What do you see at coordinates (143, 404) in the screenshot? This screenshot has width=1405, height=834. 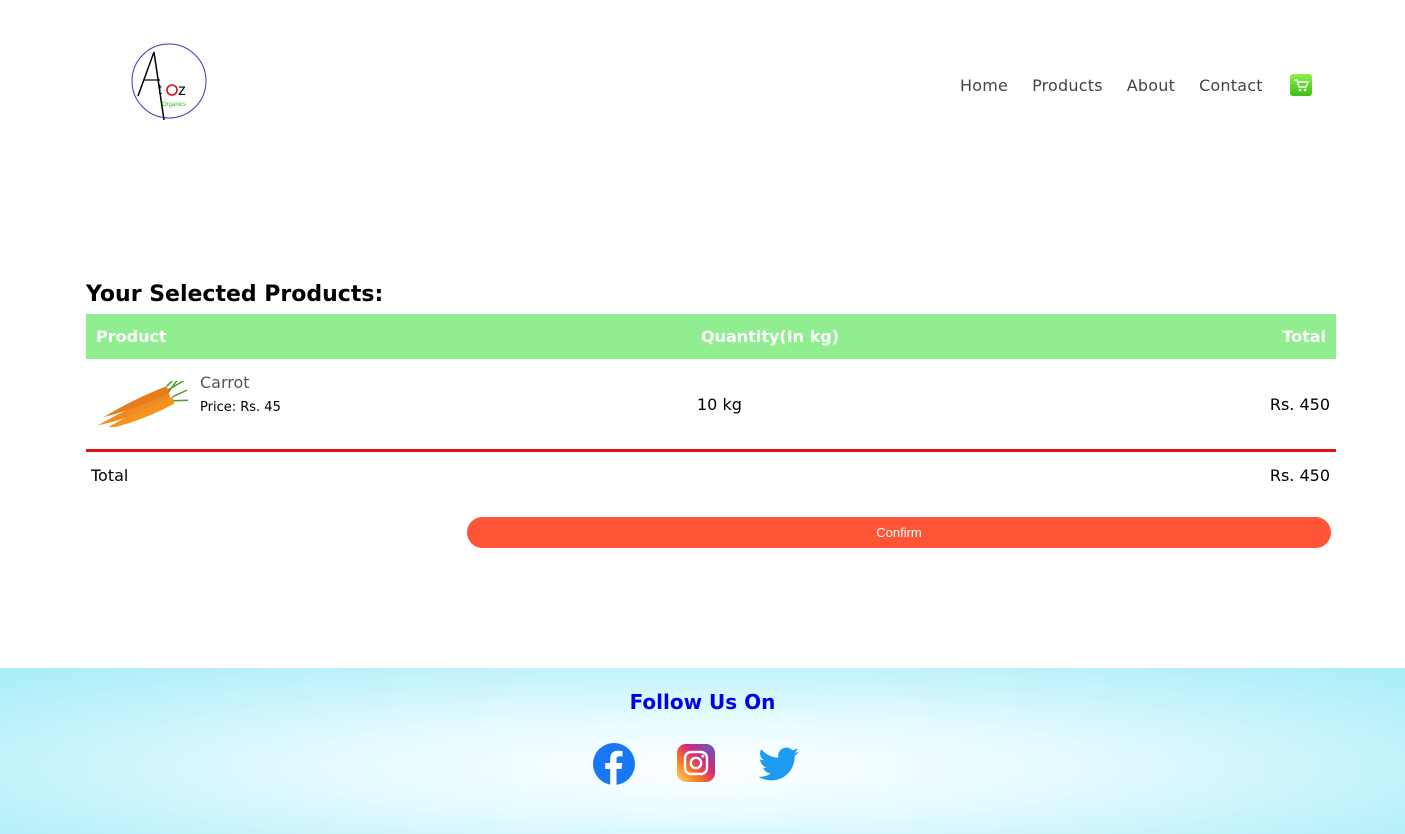 I see `carrot-image` at bounding box center [143, 404].